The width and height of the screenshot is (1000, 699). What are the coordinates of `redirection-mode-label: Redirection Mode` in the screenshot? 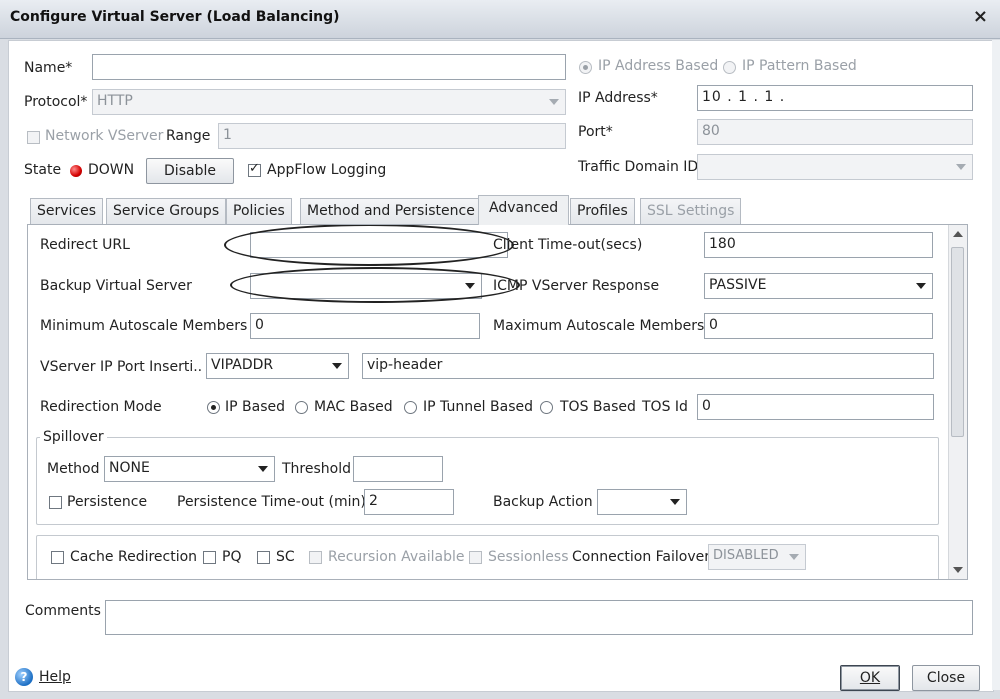 It's located at (101, 407).